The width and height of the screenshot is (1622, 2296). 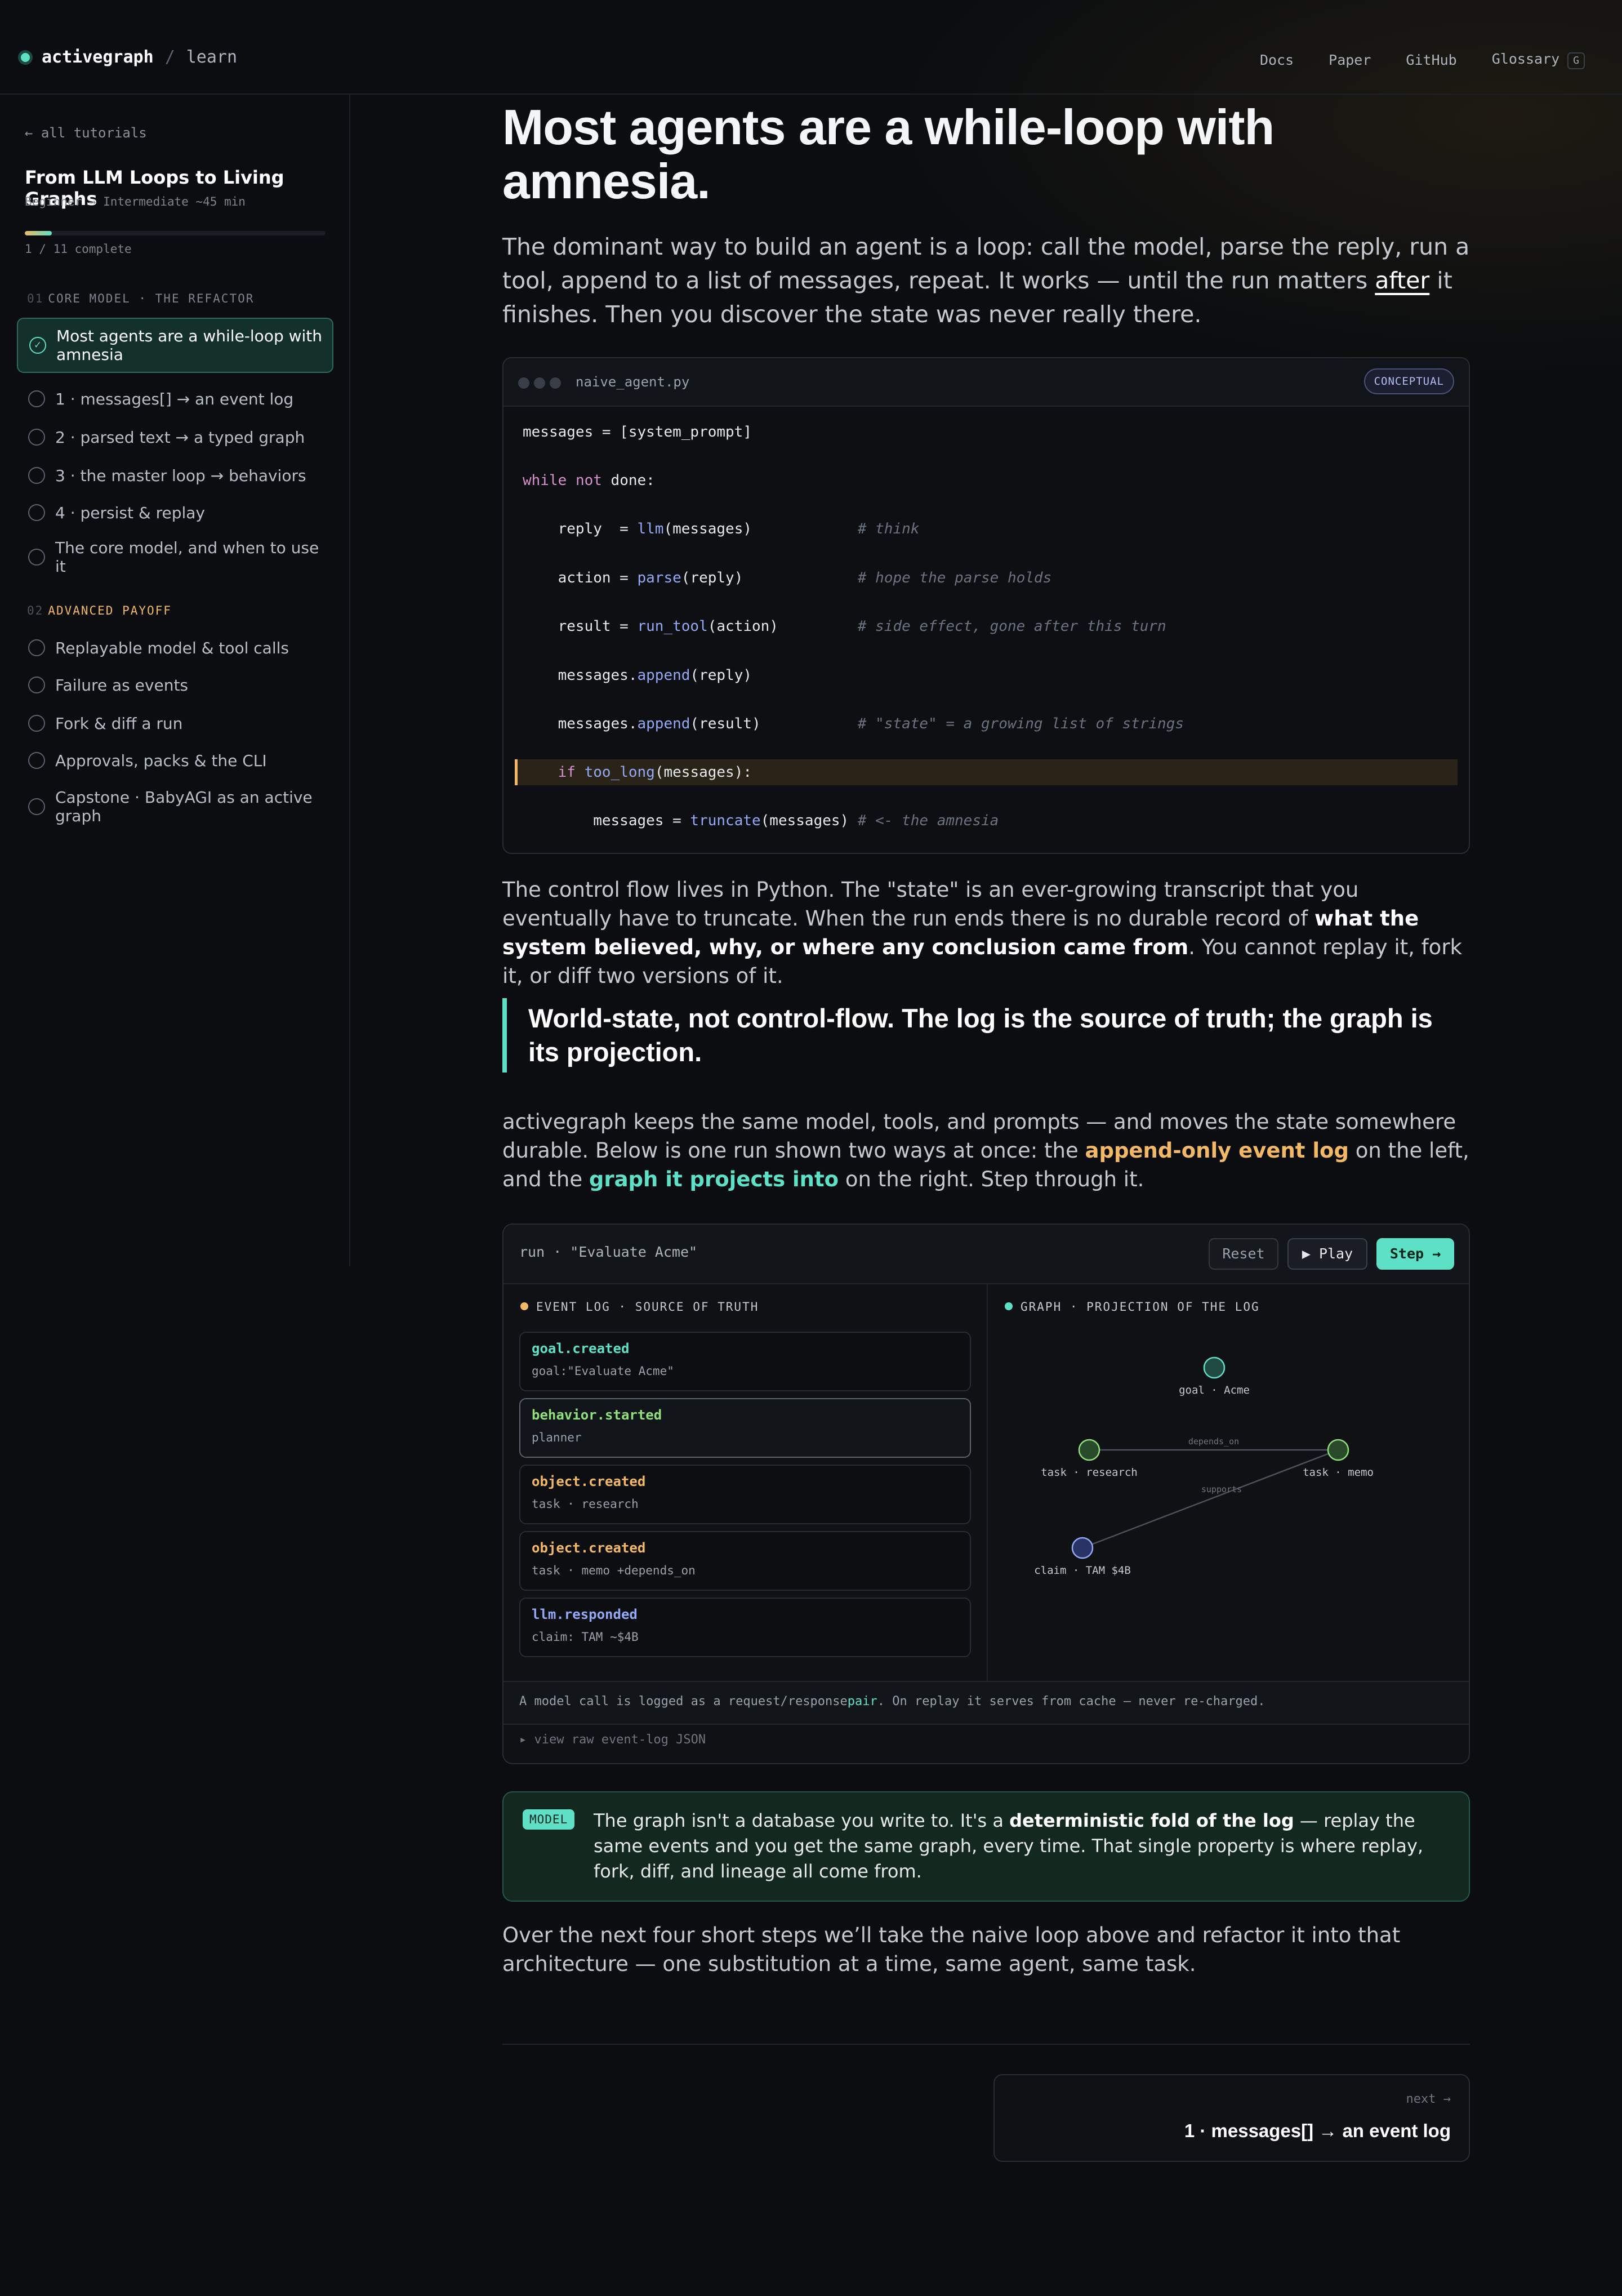 I want to click on sidebar-item-typed-graph: 2 · parsed text → a typed graph, so click(x=175, y=437).